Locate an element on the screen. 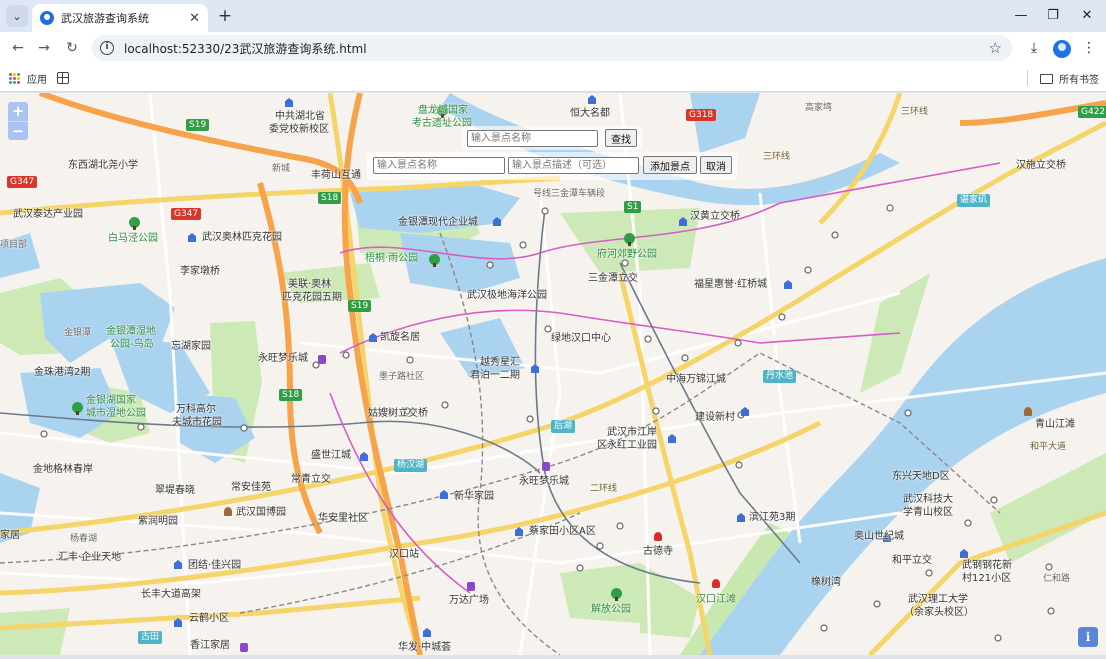 This screenshot has height=659, width=1106. place-label: 学青山校区 is located at coordinates (928, 512).